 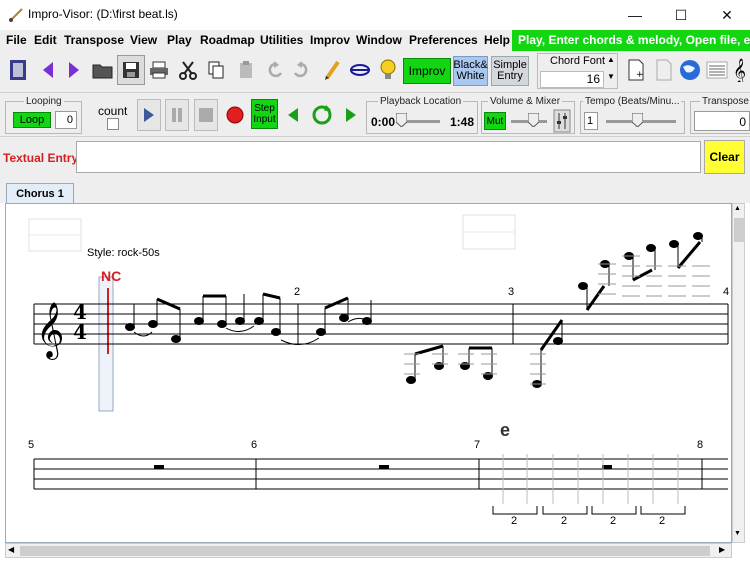 What do you see at coordinates (66, 120) in the screenshot?
I see `loop-count-input: 0` at bounding box center [66, 120].